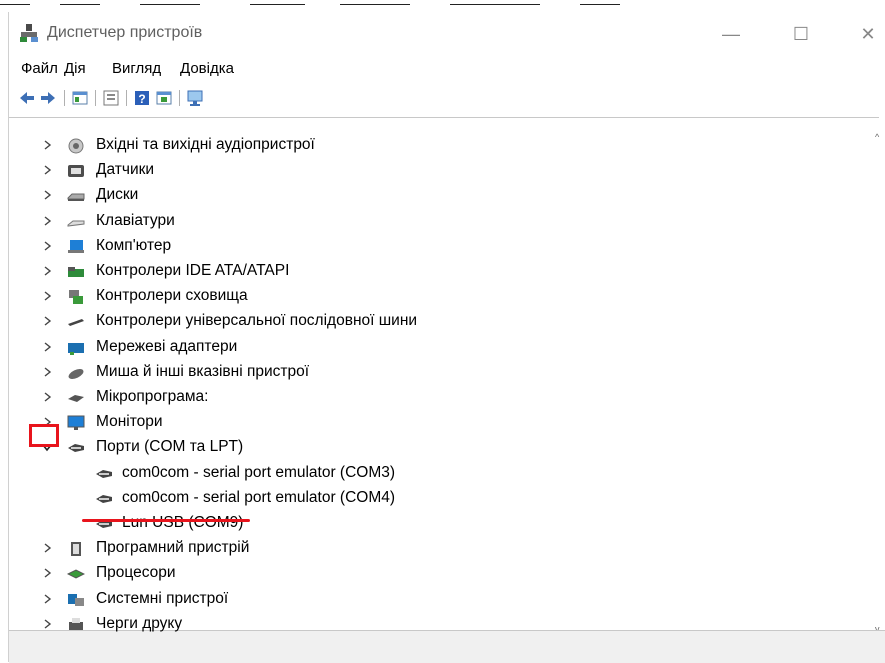  What do you see at coordinates (80, 98) in the screenshot?
I see `properties-icon` at bounding box center [80, 98].